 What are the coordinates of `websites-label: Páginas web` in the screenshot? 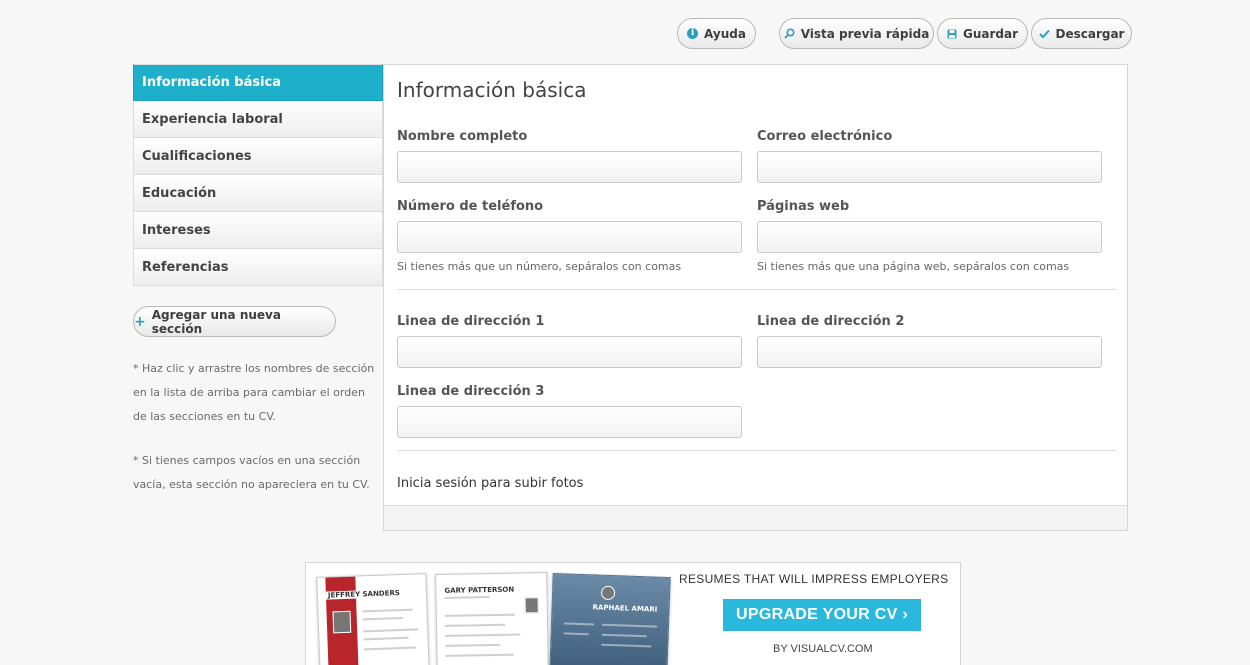 It's located at (803, 206).